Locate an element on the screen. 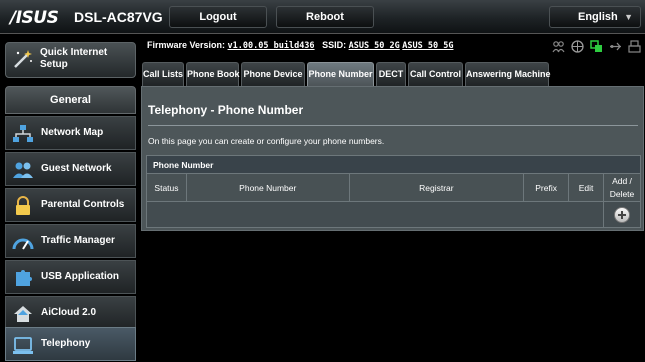 Image resolution: width=645 pixels, height=362 pixels. usb-status-icon is located at coordinates (615, 46).